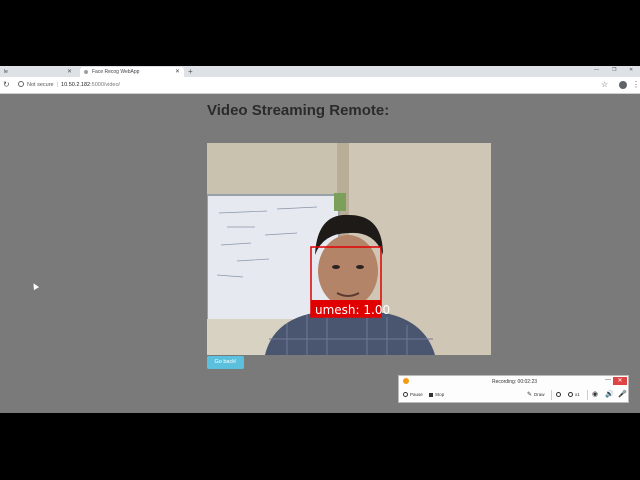 This screenshot has width=640, height=480. I want to click on pause-button: Pause, so click(413, 395).